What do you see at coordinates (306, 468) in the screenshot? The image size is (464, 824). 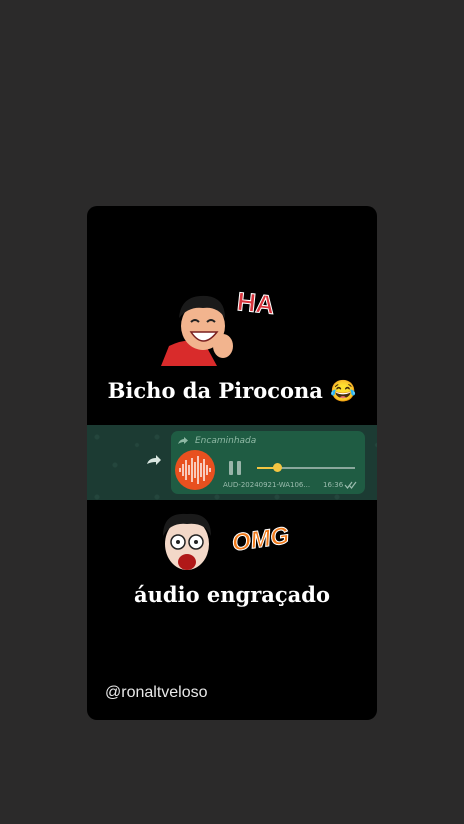 I see `audio-progress-track` at bounding box center [306, 468].